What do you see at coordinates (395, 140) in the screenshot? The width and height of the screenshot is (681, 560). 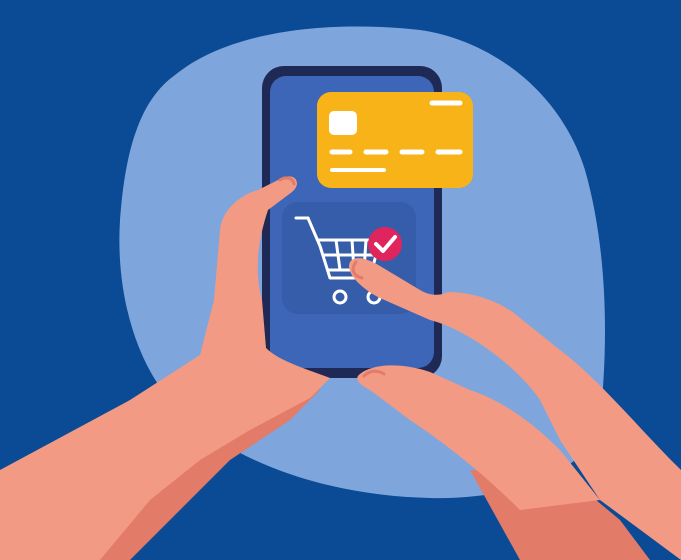 I see `credit-card-icon` at bounding box center [395, 140].